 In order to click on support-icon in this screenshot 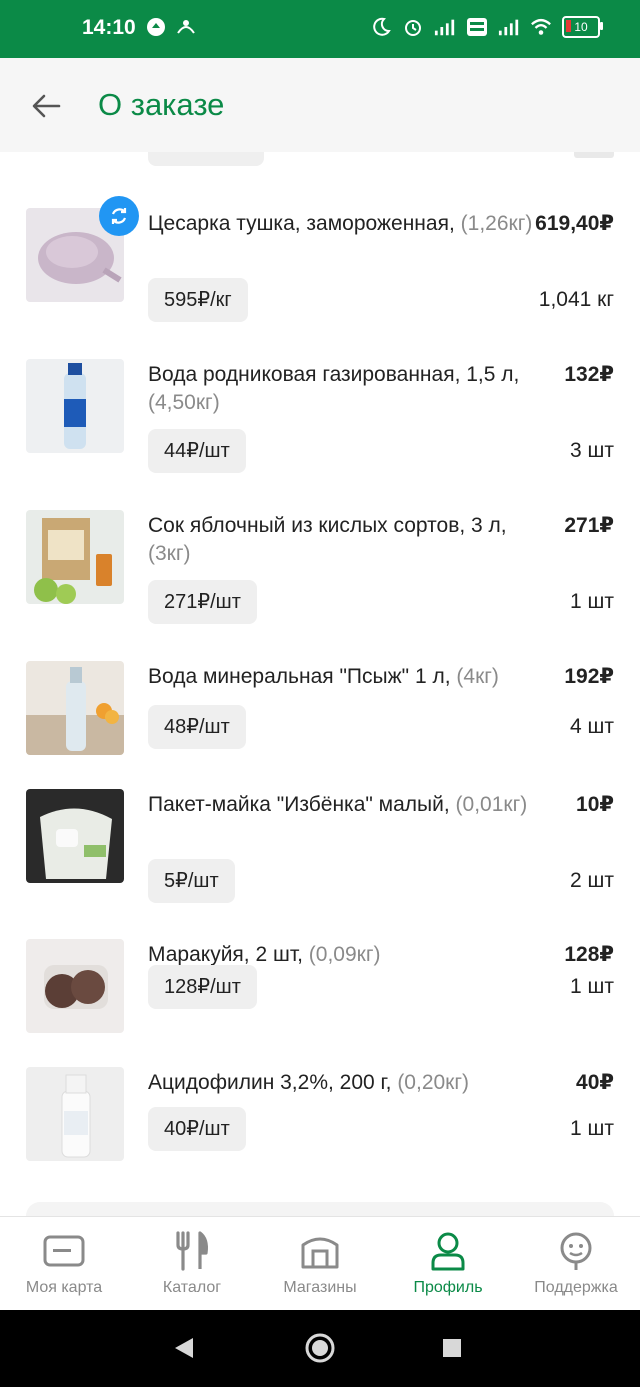, I will do `click(576, 1251)`.